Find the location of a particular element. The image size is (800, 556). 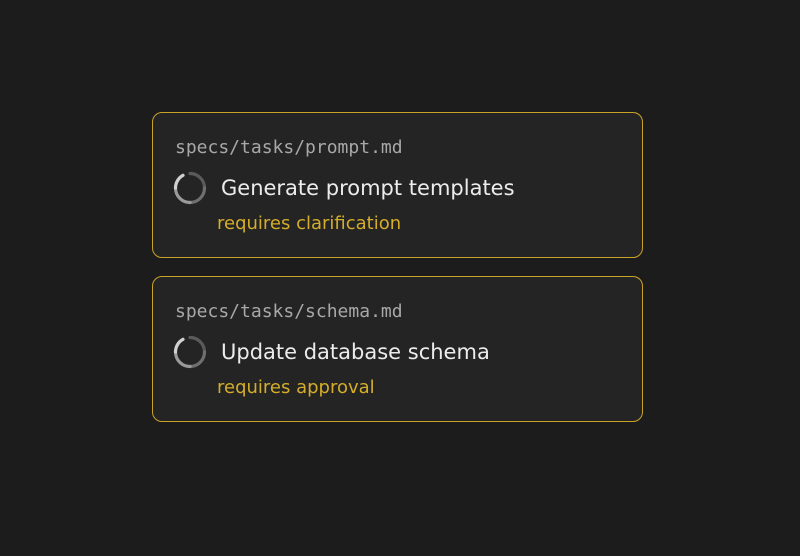

task-file-path: specs/tasks/prompt.md is located at coordinates (289, 147).